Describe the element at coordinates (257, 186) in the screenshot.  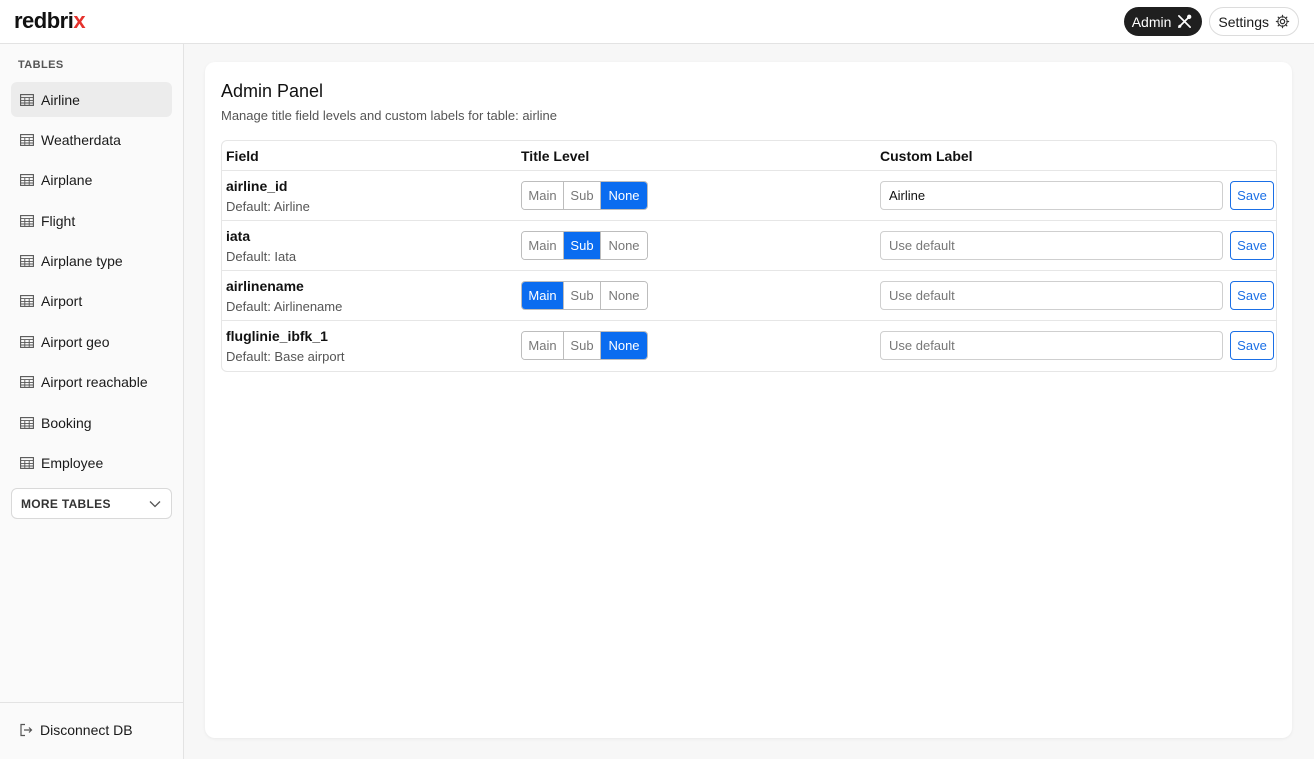
I see `field-name: airline_id` at that location.